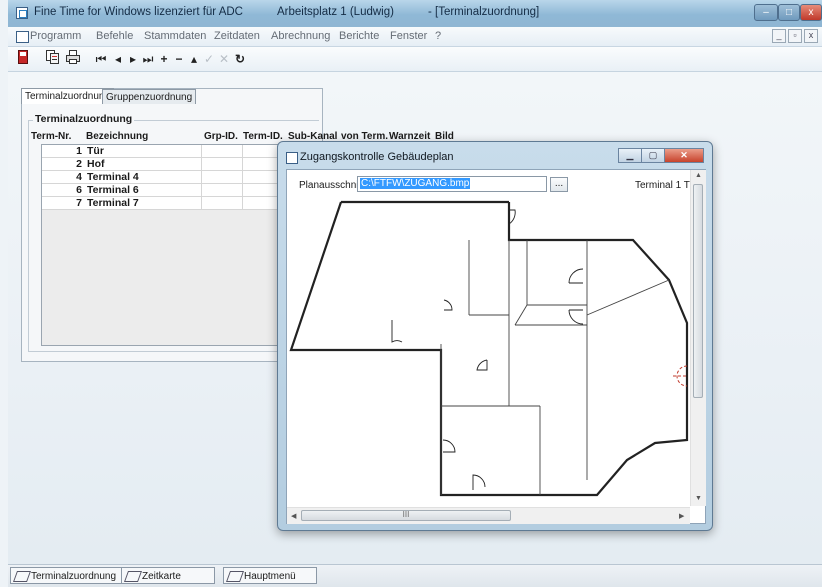  I want to click on plan-path-value: C:\FTFW\ZUGANG.bmp, so click(415, 183).